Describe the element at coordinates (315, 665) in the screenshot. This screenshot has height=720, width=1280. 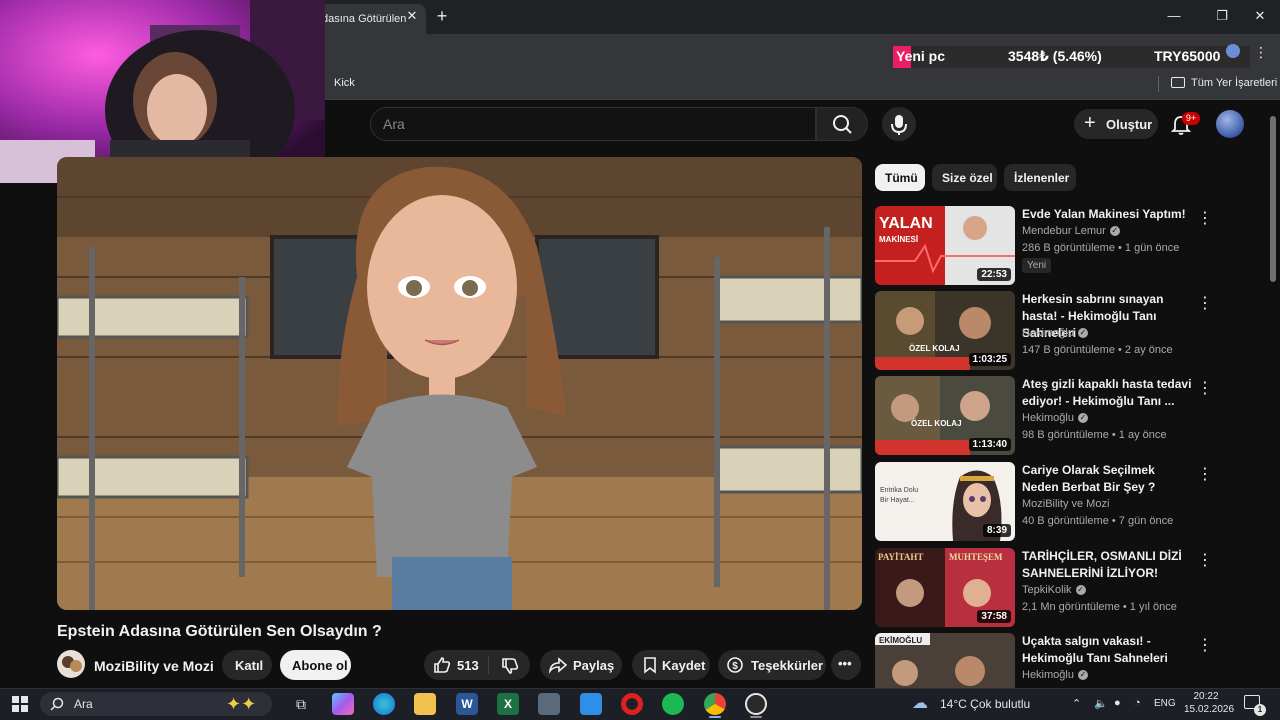
I see `subscribe-button: Abone ol` at that location.